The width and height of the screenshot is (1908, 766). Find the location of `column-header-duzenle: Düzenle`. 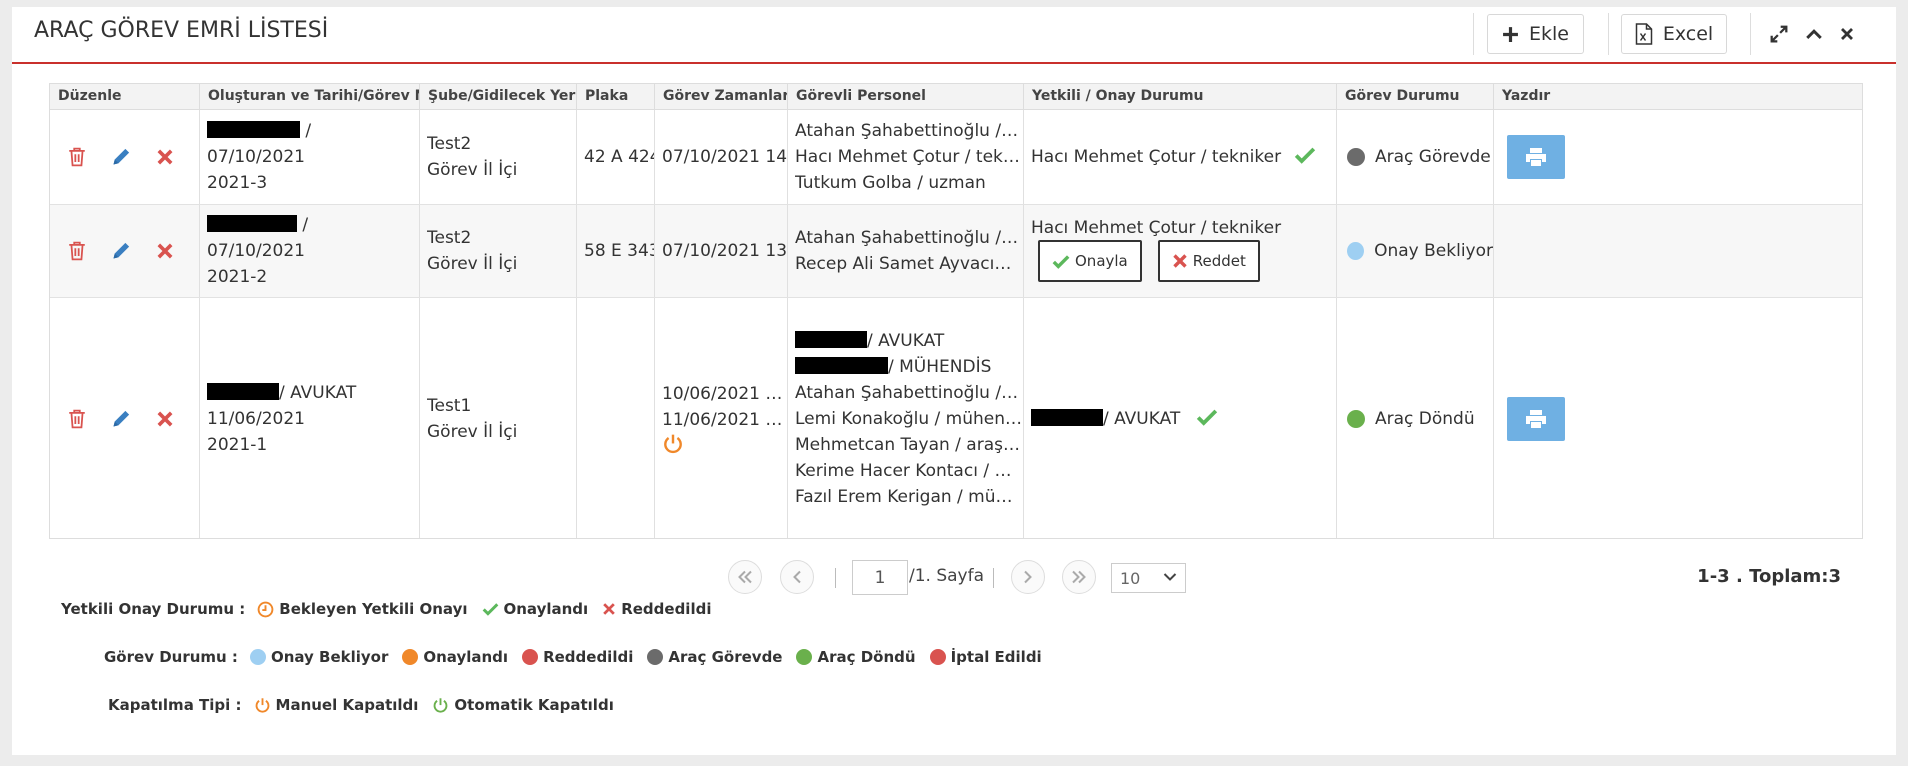

column-header-duzenle: Düzenle is located at coordinates (125, 97).